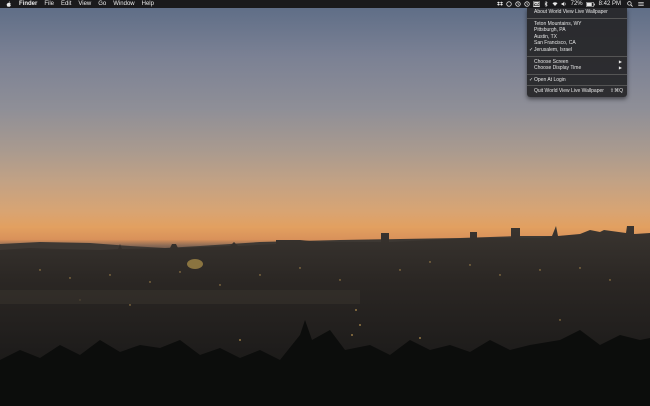  I want to click on menu-app-finder: Finder, so click(28, 4).